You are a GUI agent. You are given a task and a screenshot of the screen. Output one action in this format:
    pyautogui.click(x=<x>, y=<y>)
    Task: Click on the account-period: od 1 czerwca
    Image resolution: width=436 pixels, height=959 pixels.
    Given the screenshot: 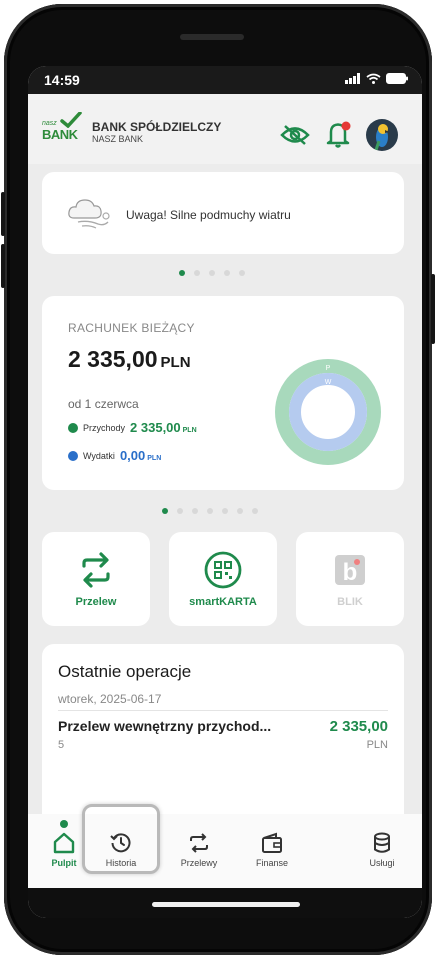 What is the action you would take?
    pyautogui.click(x=103, y=404)
    